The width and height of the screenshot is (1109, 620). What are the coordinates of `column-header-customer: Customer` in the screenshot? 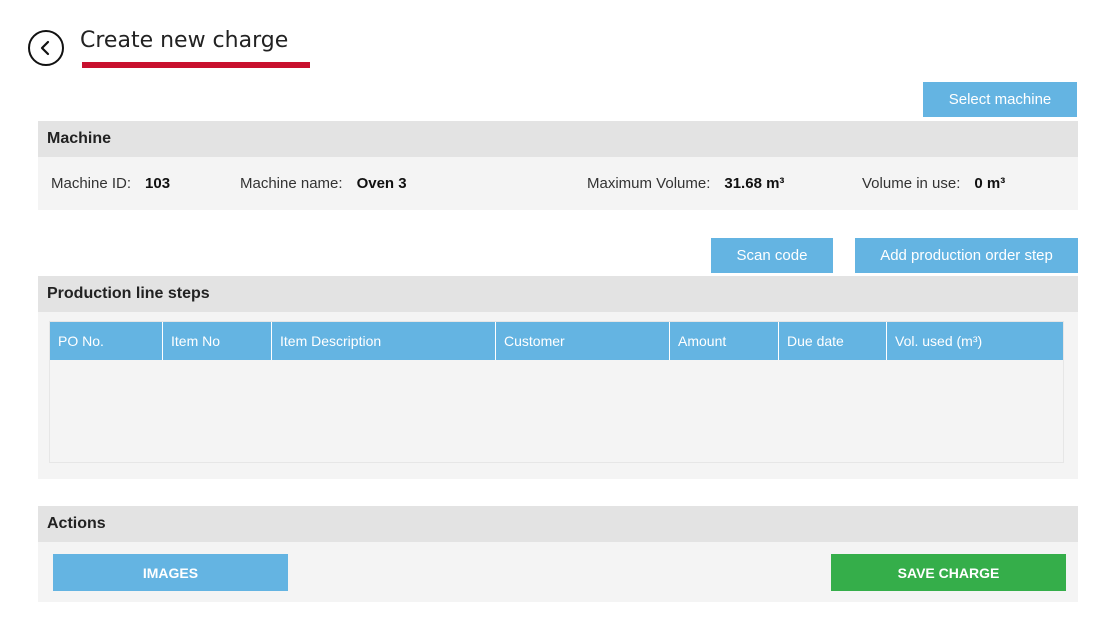 It's located at (583, 341).